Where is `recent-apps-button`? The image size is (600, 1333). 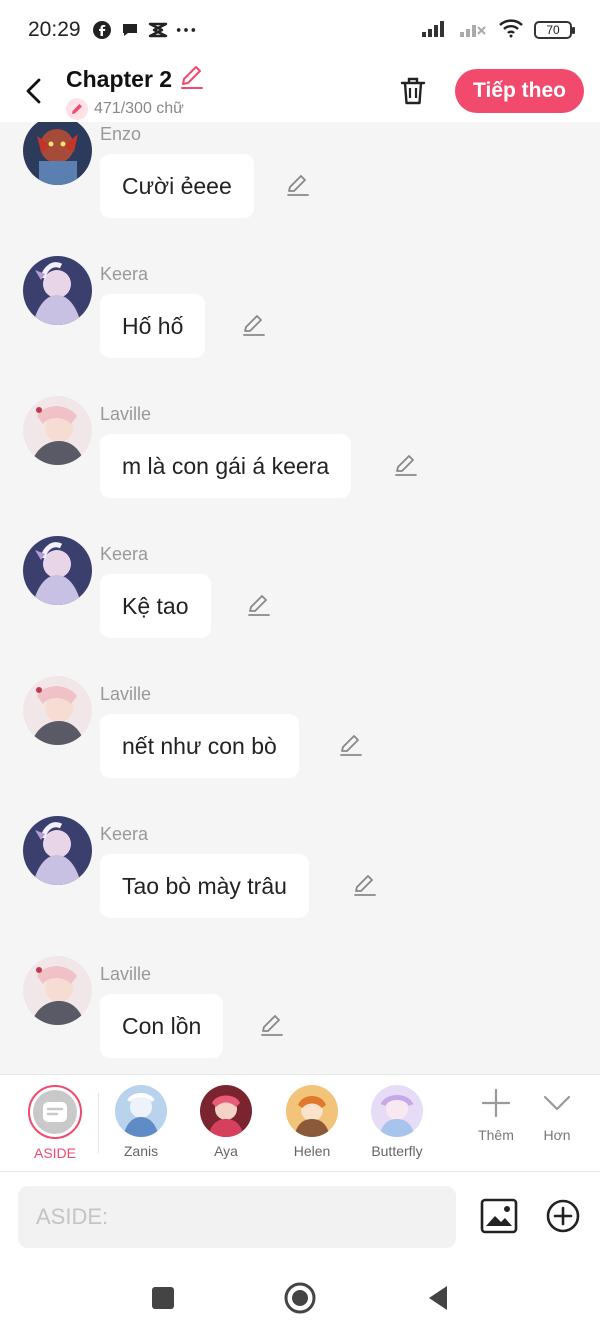 recent-apps-button is located at coordinates (163, 1298).